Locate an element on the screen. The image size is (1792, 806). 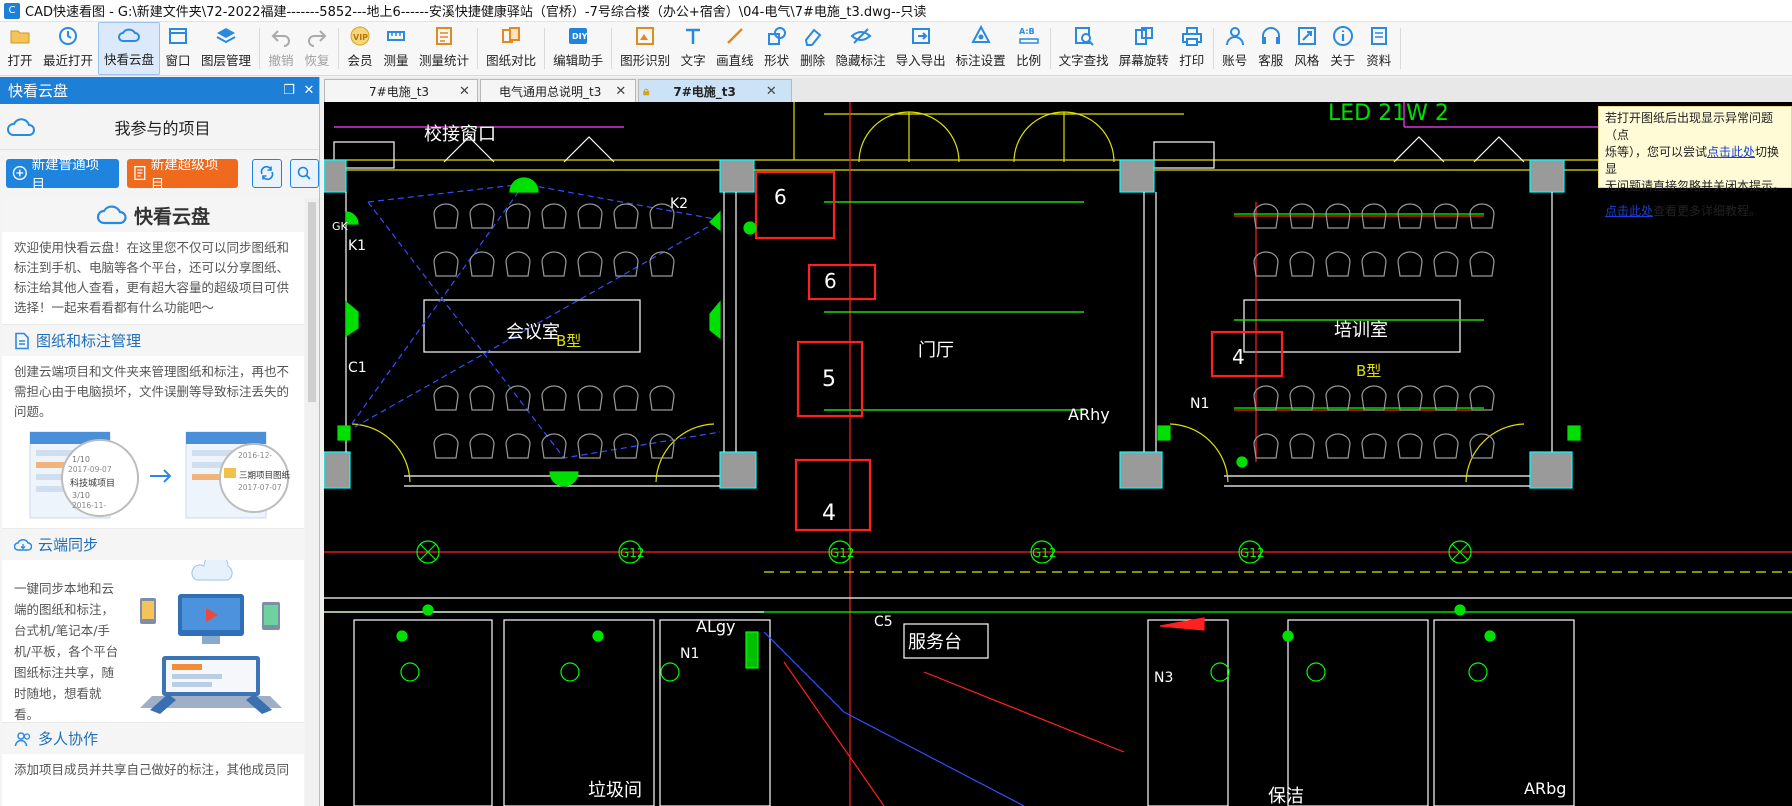
toolbar-button-measure-stat: 测量统计 is located at coordinates (444, 48).